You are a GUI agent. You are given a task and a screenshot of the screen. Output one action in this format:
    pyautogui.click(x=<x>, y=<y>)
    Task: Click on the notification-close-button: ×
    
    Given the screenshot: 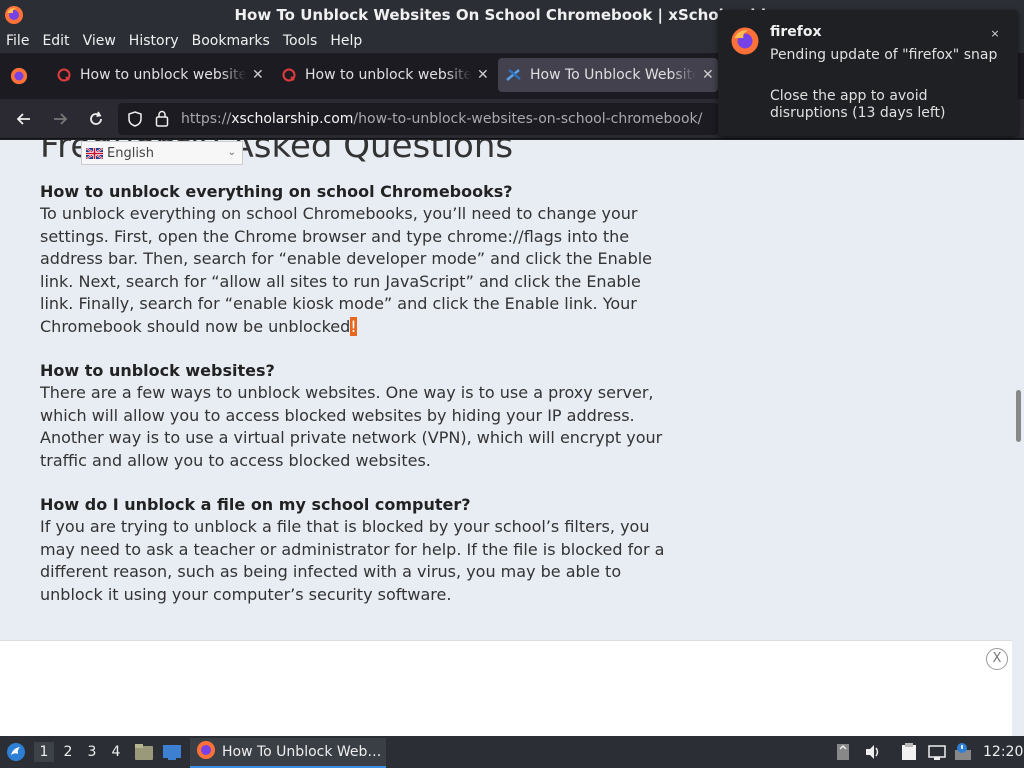 What is the action you would take?
    pyautogui.click(x=995, y=34)
    